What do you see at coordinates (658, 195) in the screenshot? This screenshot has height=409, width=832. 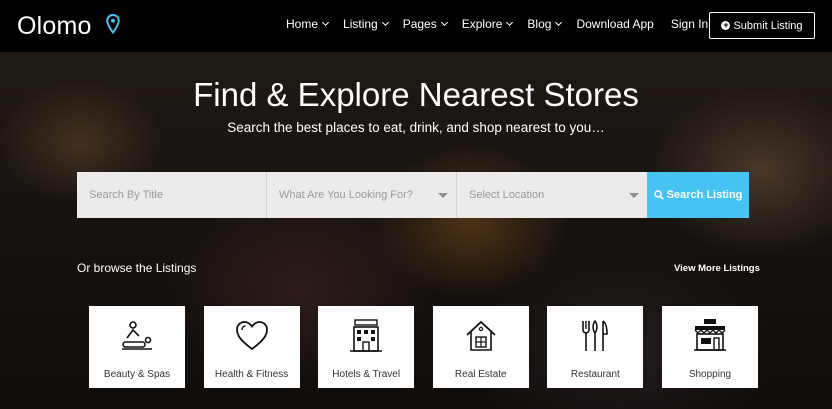 I see `search-icon` at bounding box center [658, 195].